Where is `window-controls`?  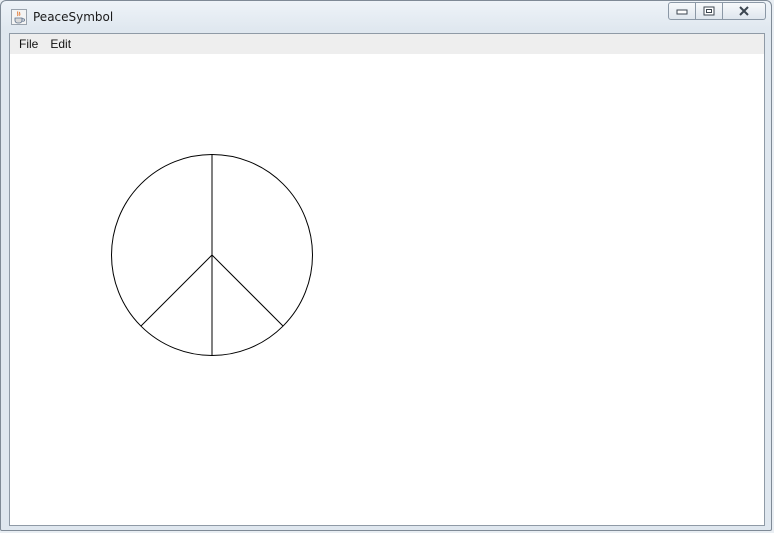 window-controls is located at coordinates (717, 12).